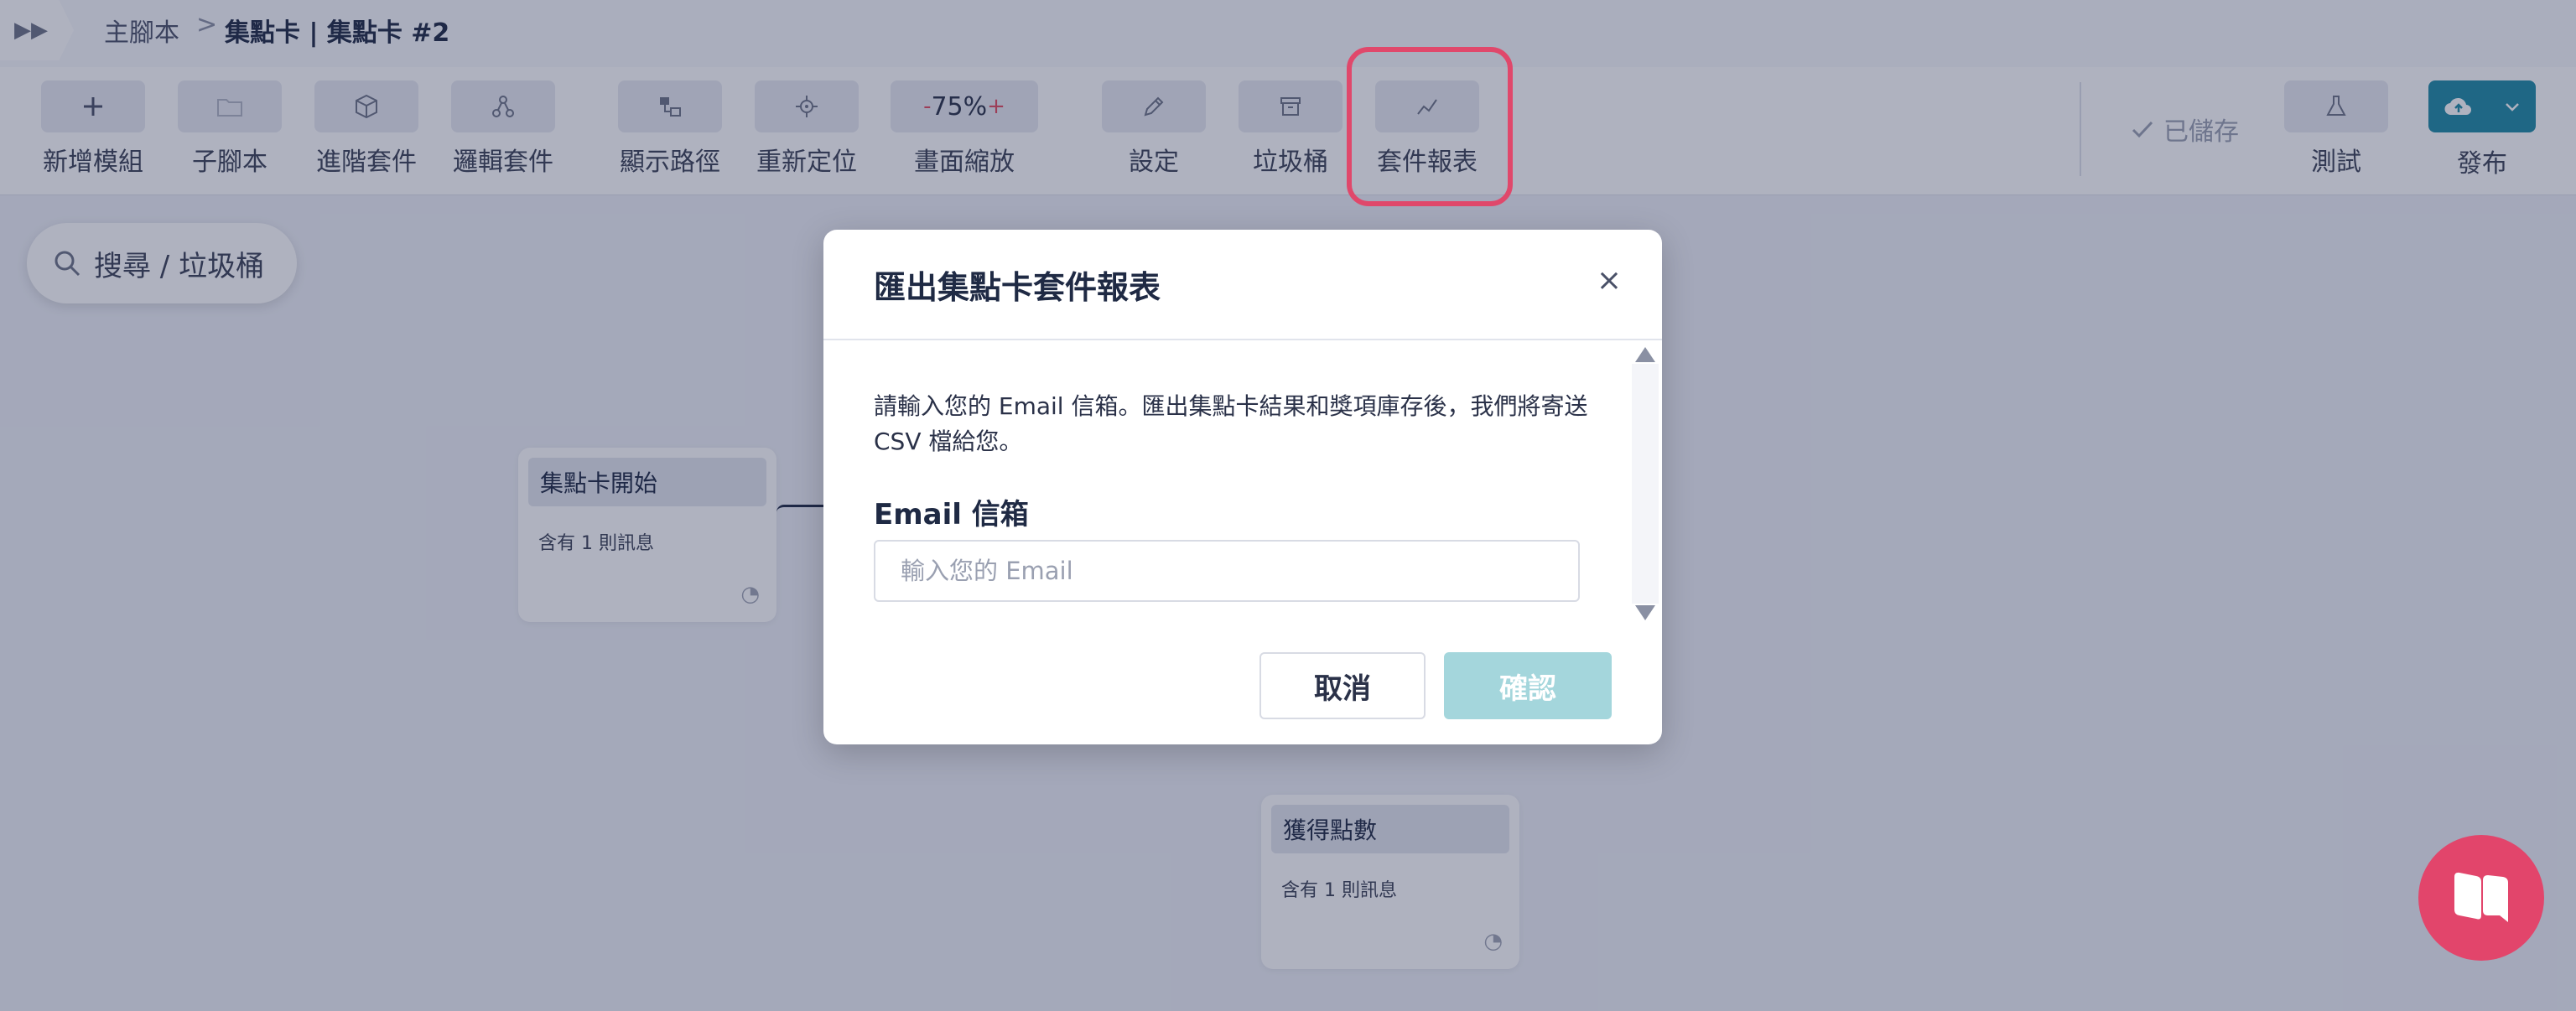 This screenshot has height=1011, width=2576. What do you see at coordinates (1242, 340) in the screenshot?
I see `dialog-divider` at bounding box center [1242, 340].